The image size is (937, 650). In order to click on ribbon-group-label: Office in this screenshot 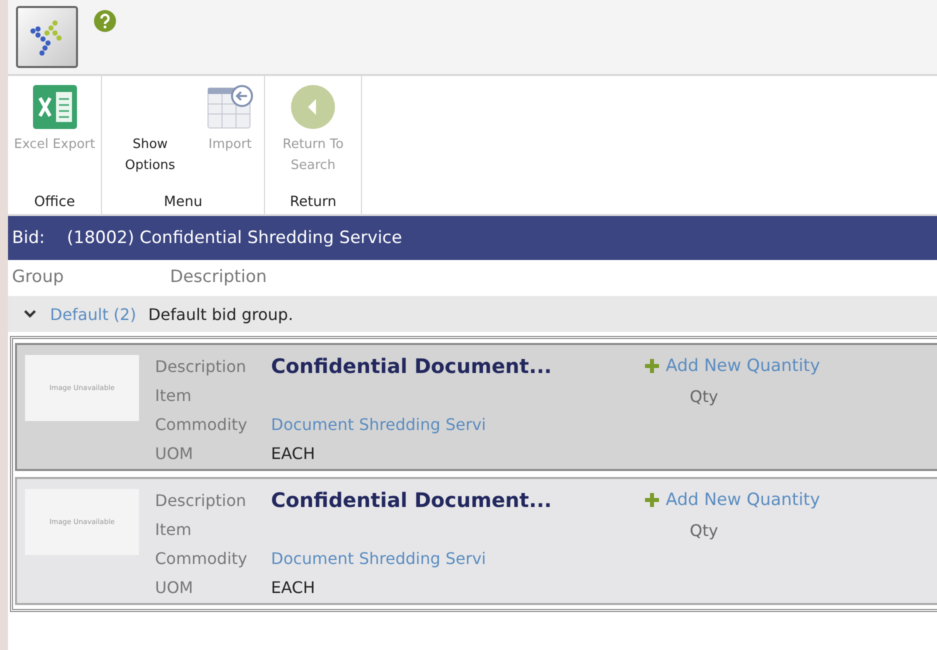, I will do `click(54, 203)`.